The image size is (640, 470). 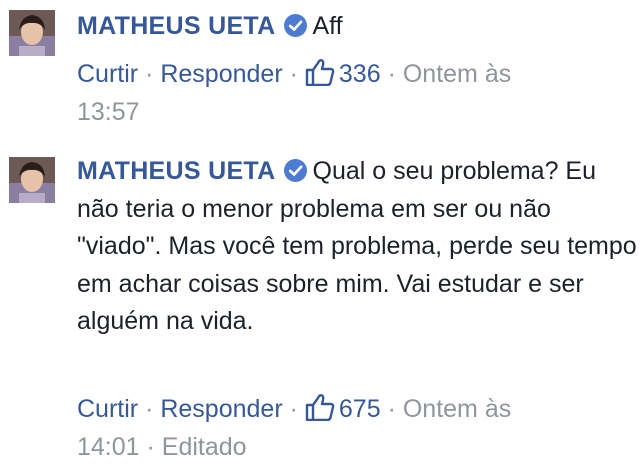 I want to click on edited-link: Editado, so click(x=204, y=447).